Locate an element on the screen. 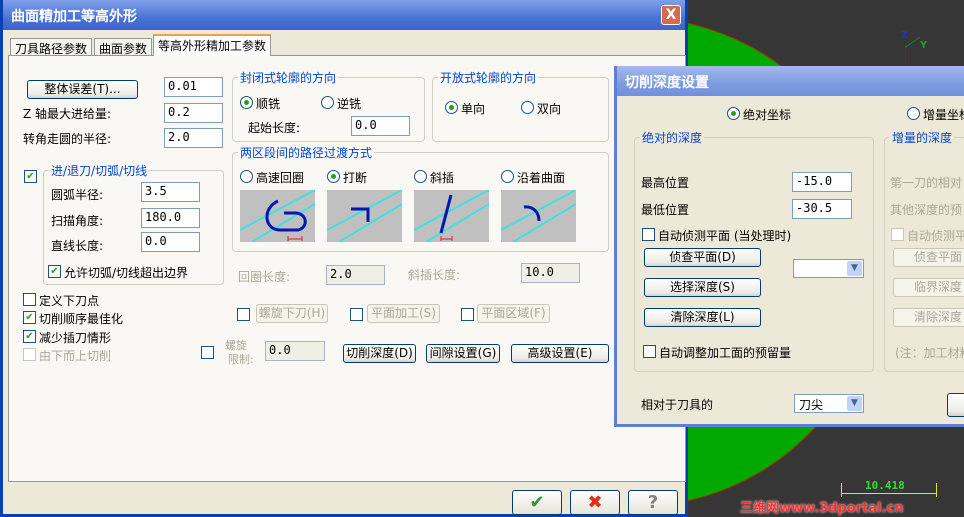 This screenshot has width=964, height=517. helix-limit-input: 0.0 is located at coordinates (295, 351).